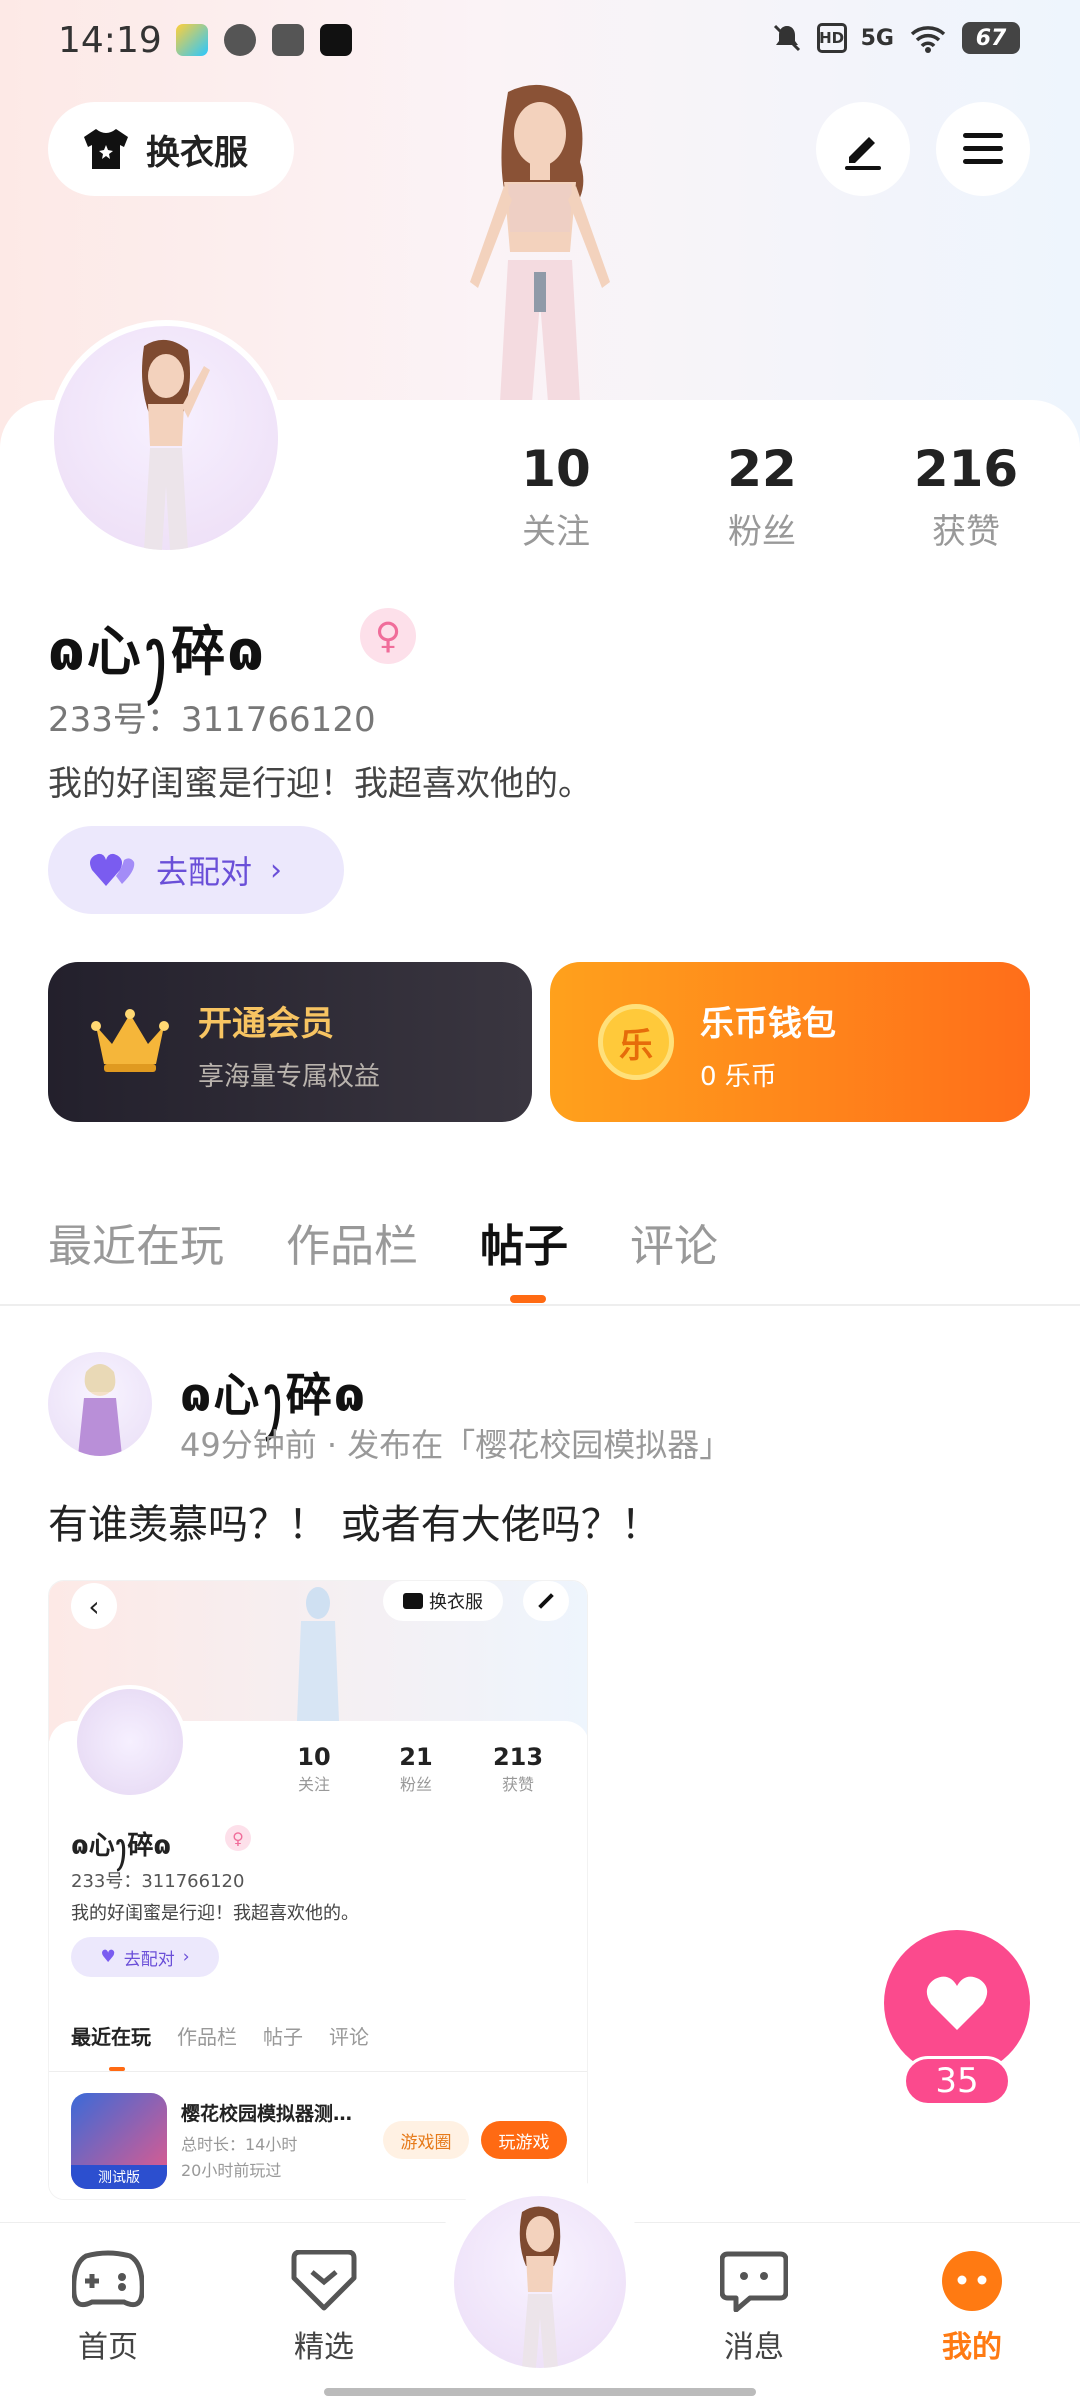 The image size is (1080, 2400). Describe the element at coordinates (540, 2392) in the screenshot. I see `home-indicator` at that location.